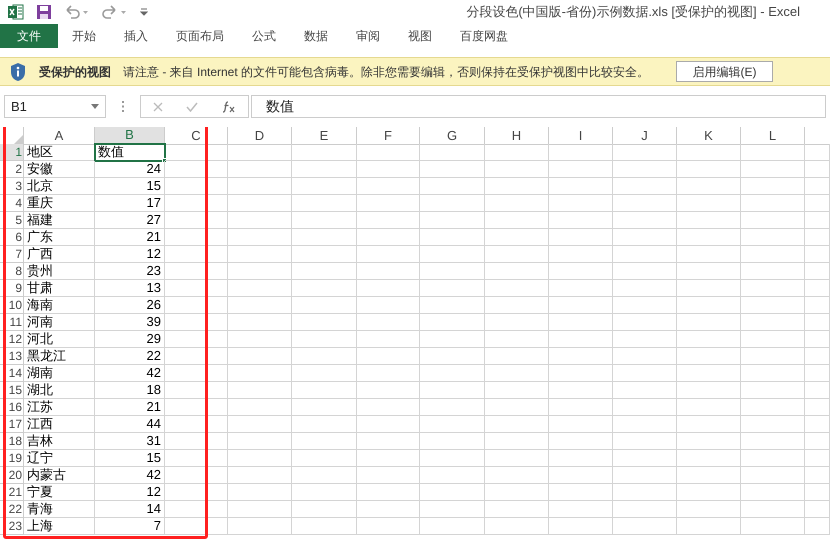 The height and width of the screenshot is (542, 830). I want to click on column-header: K, so click(709, 136).